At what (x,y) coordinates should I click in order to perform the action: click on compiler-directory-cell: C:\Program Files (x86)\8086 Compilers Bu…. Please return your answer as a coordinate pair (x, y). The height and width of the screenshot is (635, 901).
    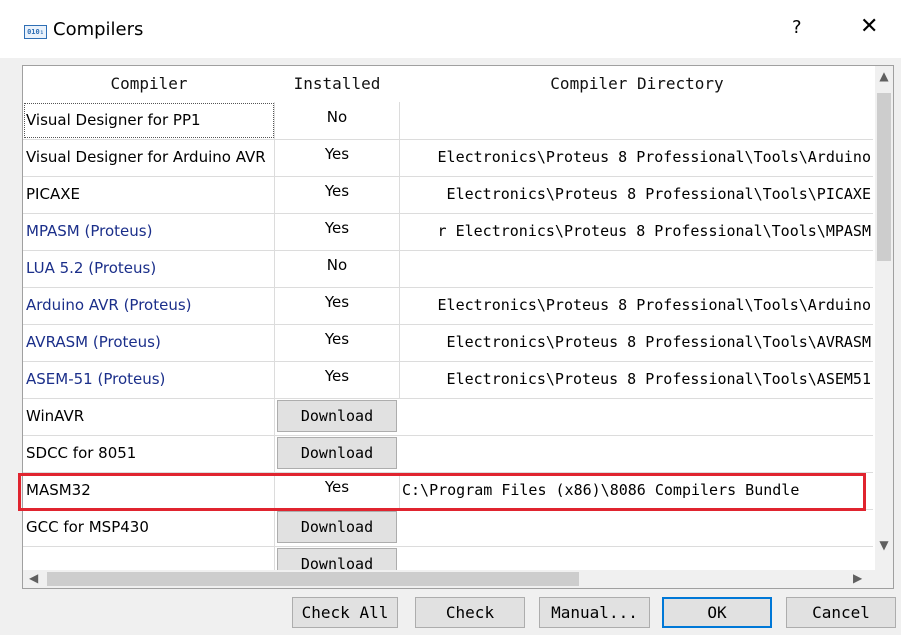
    Looking at the image, I should click on (636, 490).